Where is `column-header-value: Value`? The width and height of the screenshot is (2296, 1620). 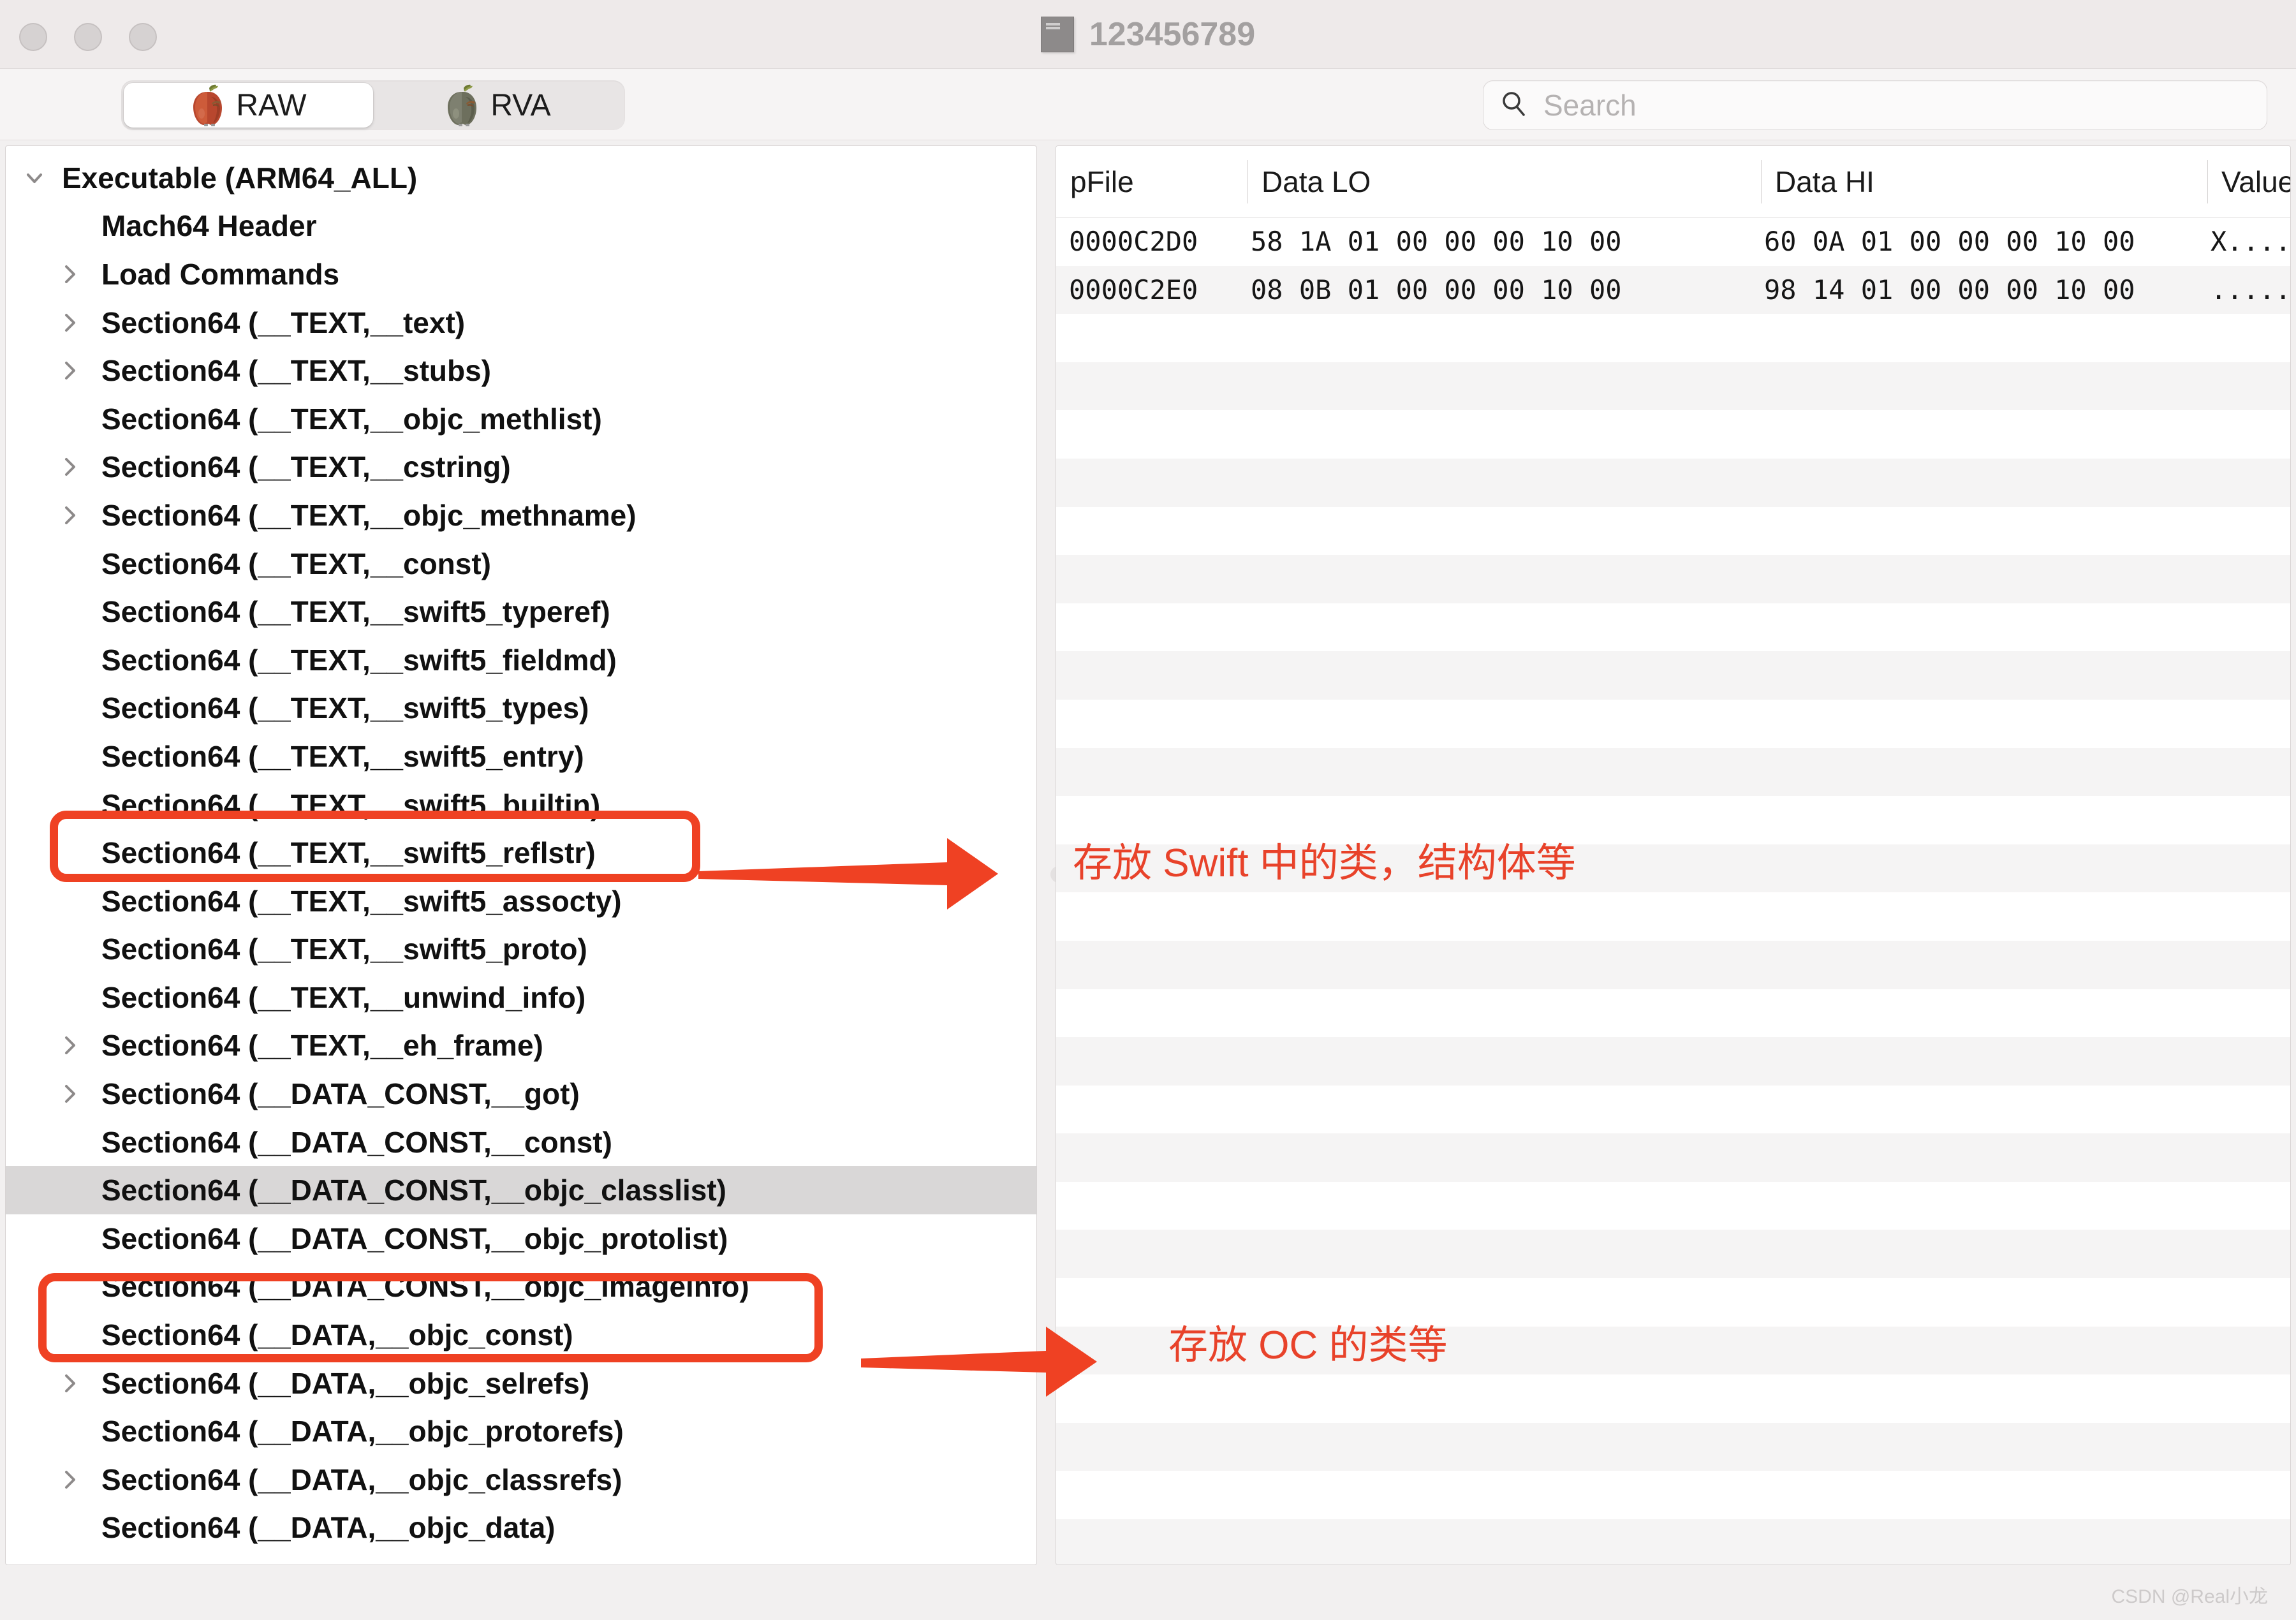 column-header-value: Value is located at coordinates (2248, 181).